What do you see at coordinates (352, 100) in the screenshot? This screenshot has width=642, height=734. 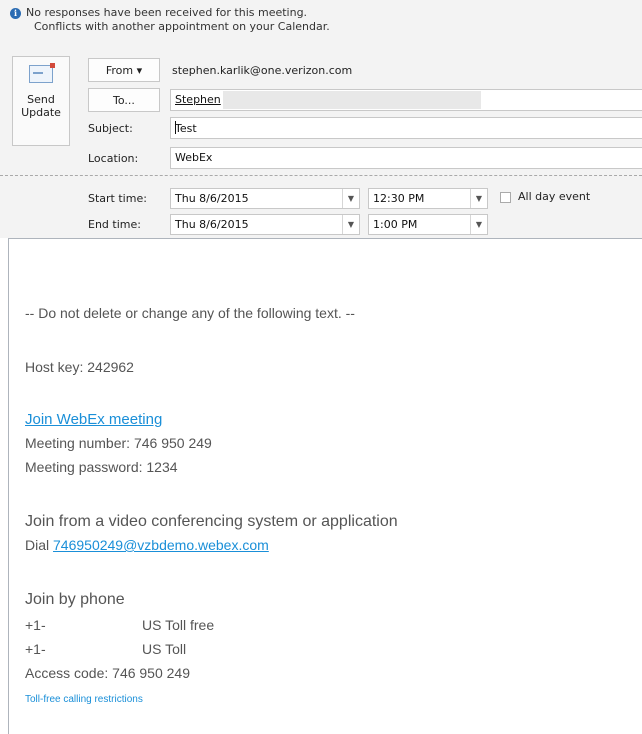 I see `to-field-shade` at bounding box center [352, 100].